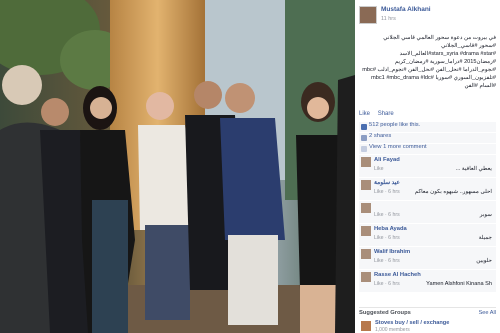 This screenshot has width=500, height=333. I want to click on likes-row: 512 people like this., so click(427, 127).